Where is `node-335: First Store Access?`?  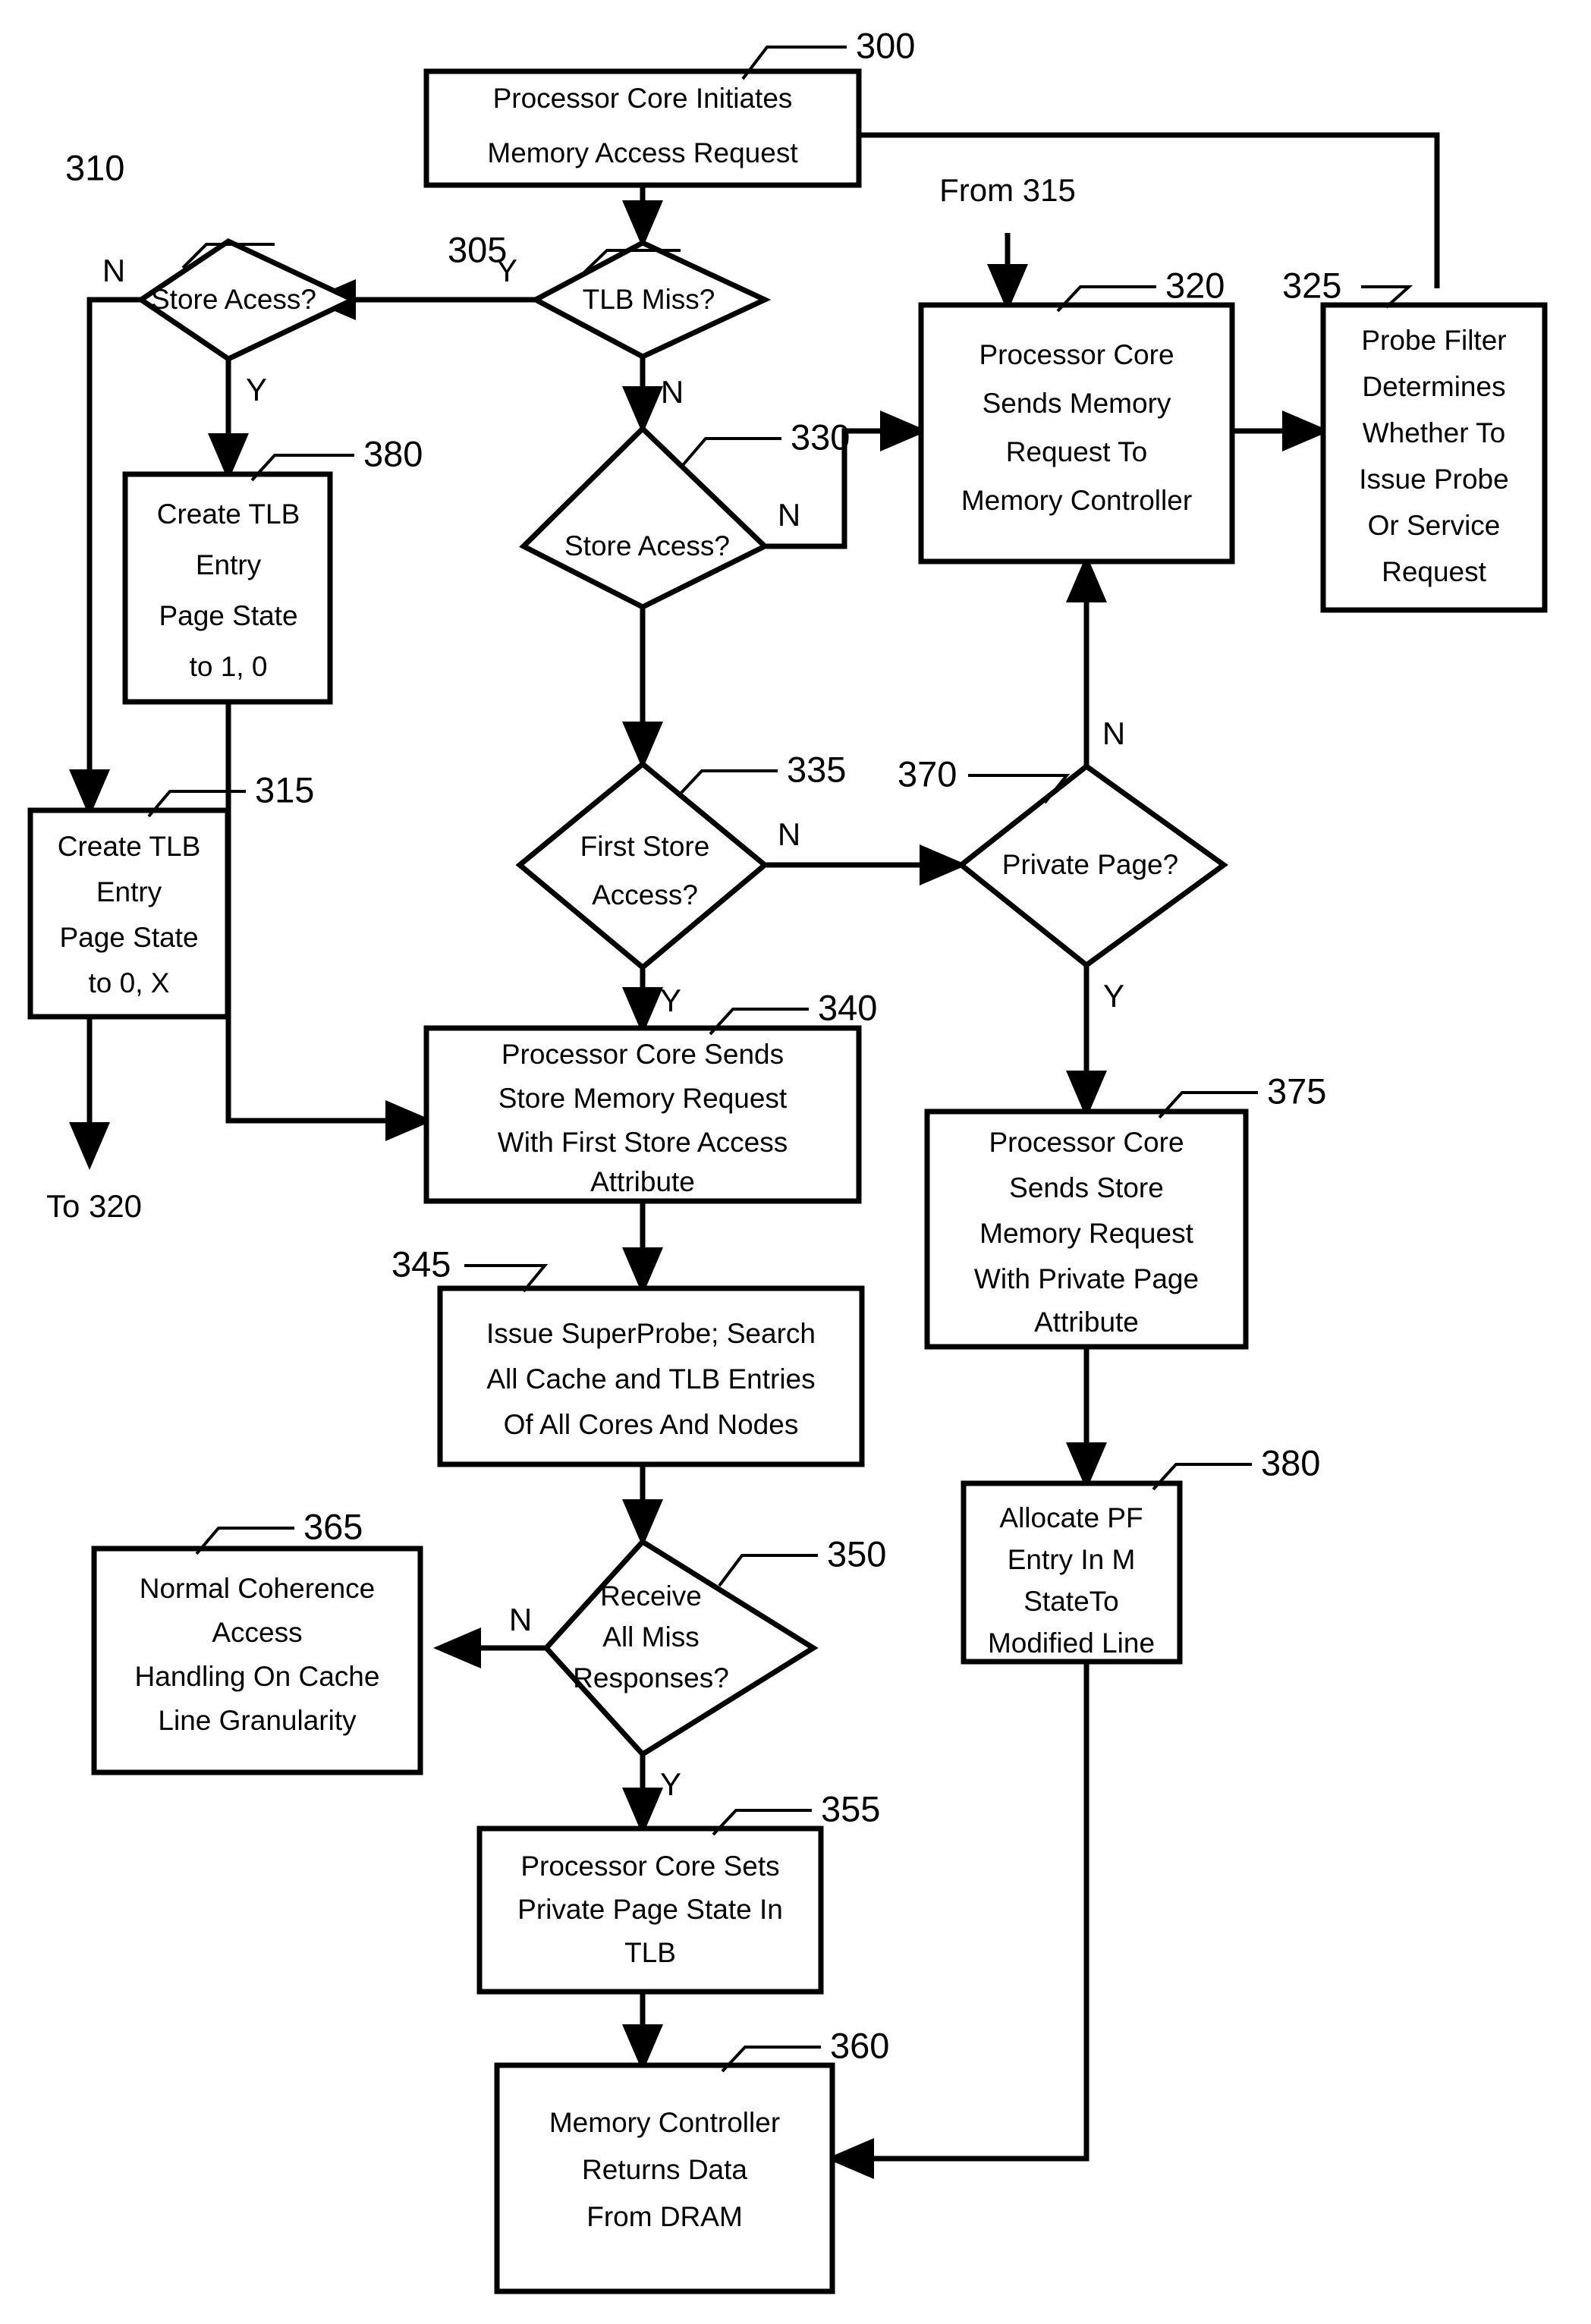 node-335: First Store Access? is located at coordinates (642, 865).